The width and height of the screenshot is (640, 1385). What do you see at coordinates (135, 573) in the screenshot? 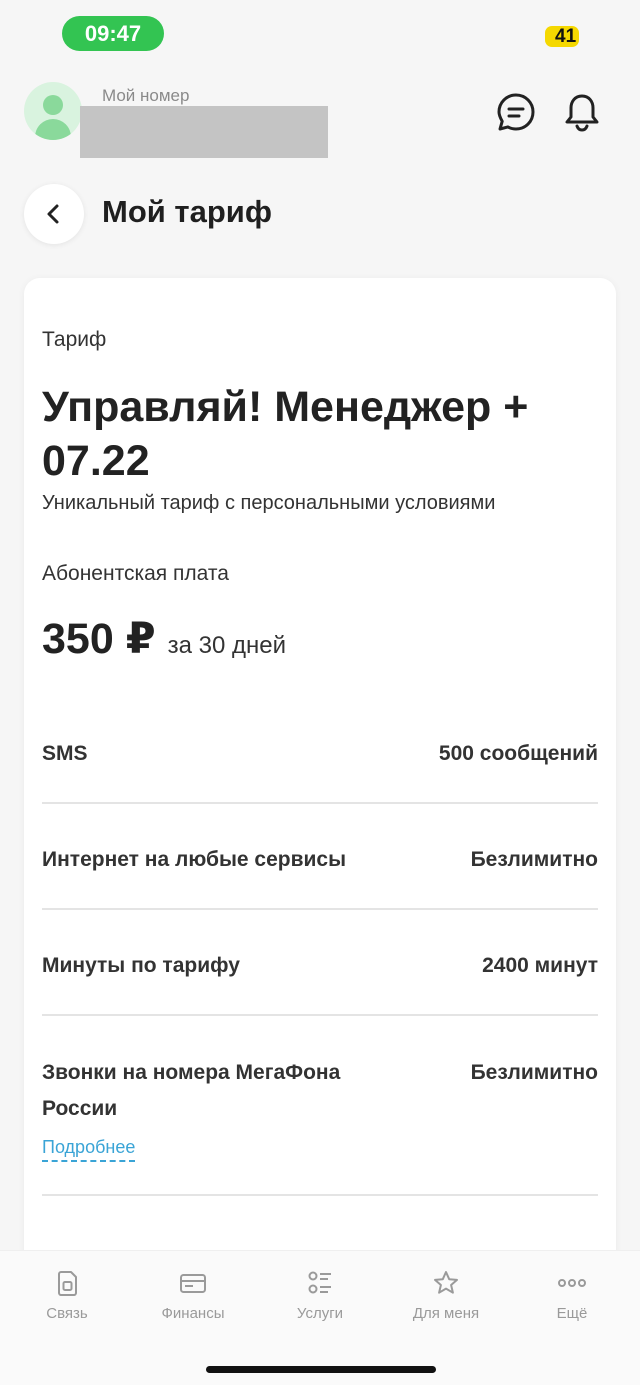
I see `fee-label: Абонентская плата` at bounding box center [135, 573].